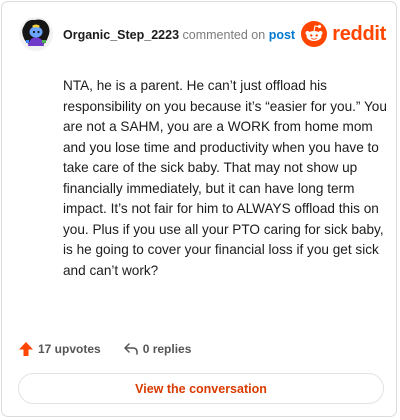  I want to click on upvote-arrow-icon, so click(26, 349).